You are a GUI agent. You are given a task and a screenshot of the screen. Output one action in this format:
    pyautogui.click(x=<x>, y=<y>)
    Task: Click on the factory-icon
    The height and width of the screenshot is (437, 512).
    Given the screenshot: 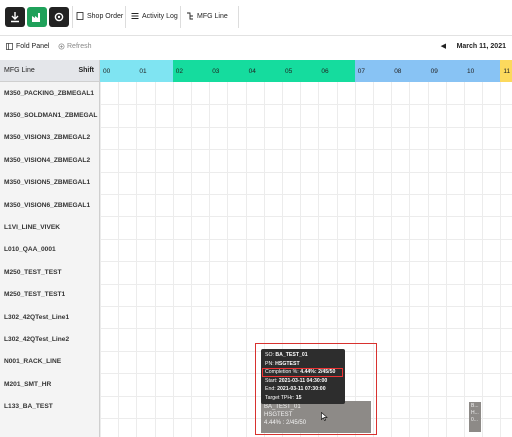 What is the action you would take?
    pyautogui.click(x=36, y=17)
    